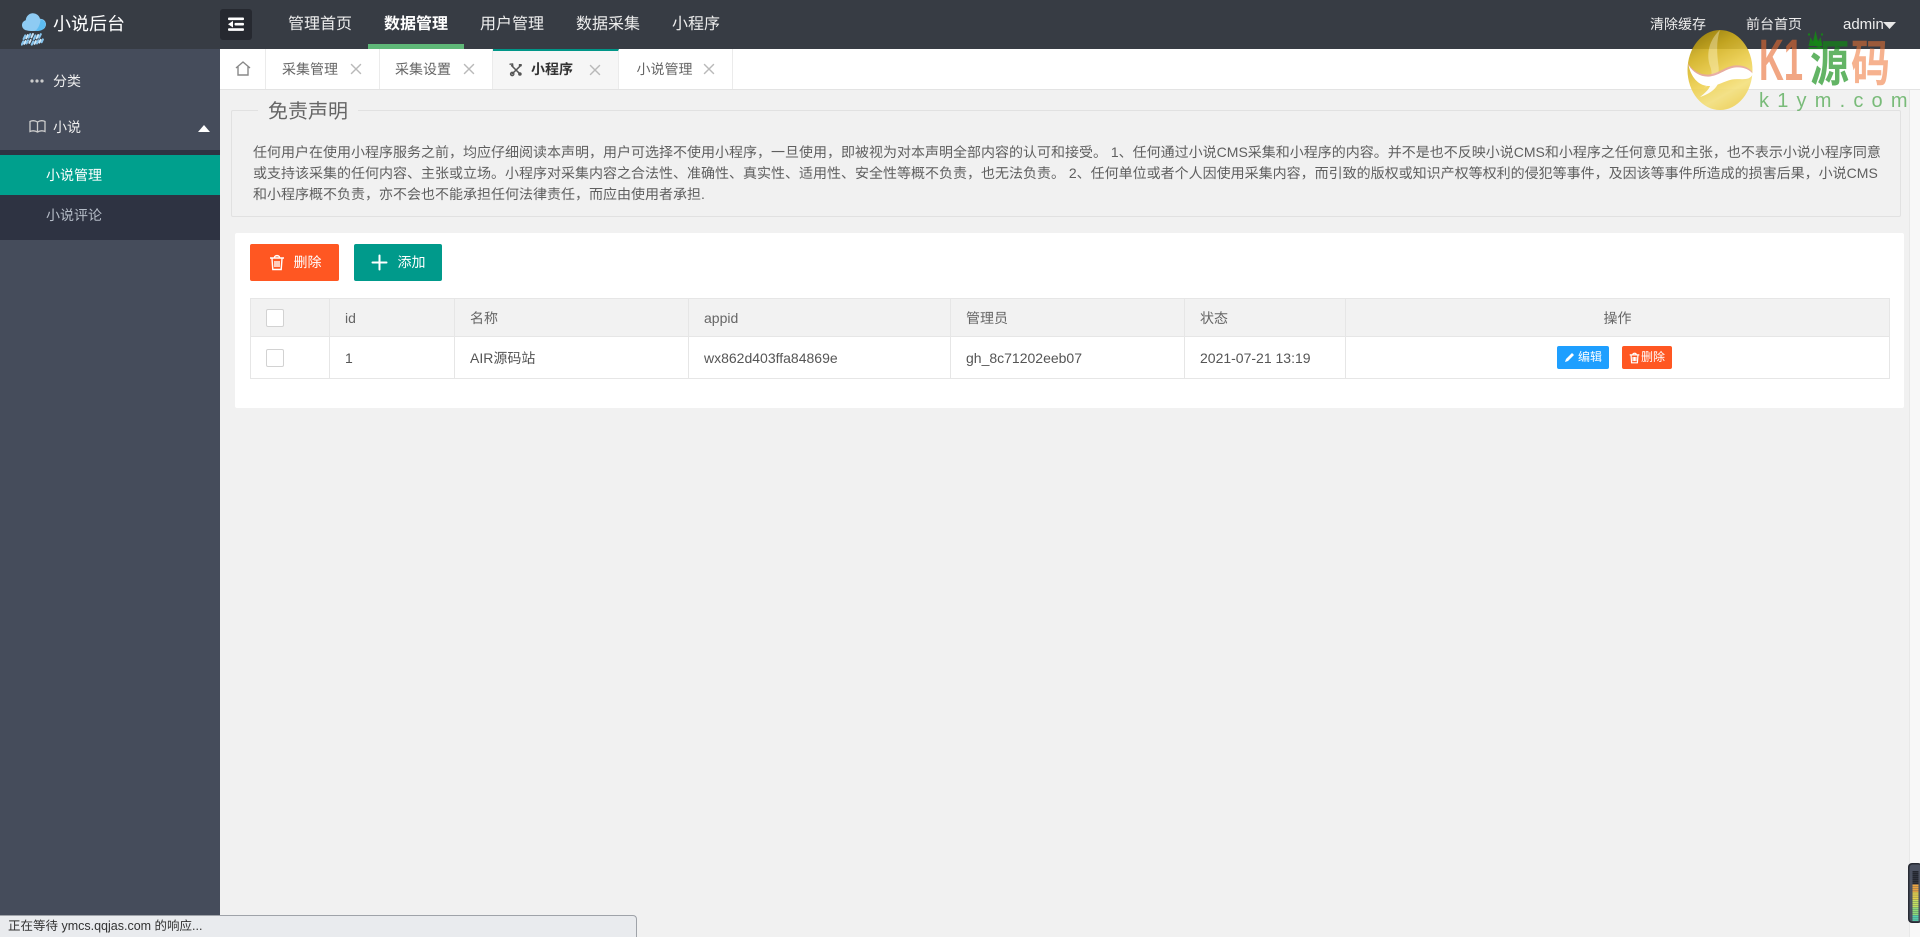 The width and height of the screenshot is (1920, 937). Describe the element at coordinates (1837, 101) in the screenshot. I see `svg-text: k1ym.com` at that location.